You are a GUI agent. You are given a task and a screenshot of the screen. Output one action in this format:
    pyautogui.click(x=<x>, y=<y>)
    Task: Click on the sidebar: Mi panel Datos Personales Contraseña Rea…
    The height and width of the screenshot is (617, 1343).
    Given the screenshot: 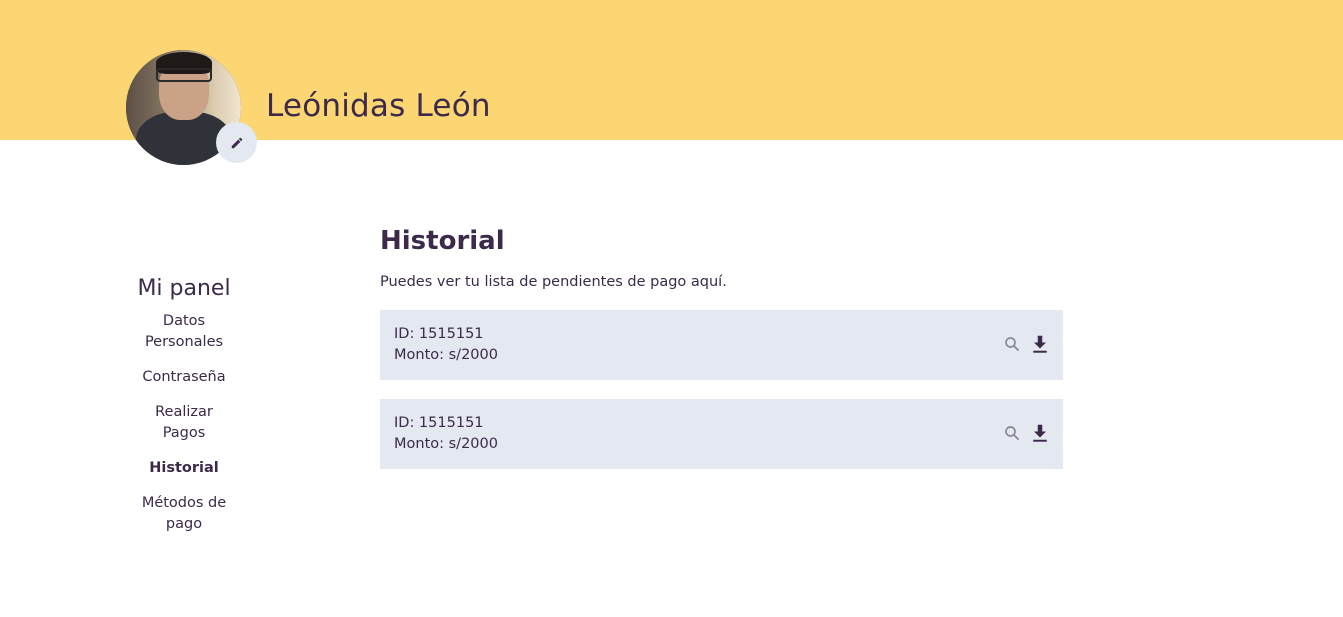 What is the action you would take?
    pyautogui.click(x=184, y=412)
    